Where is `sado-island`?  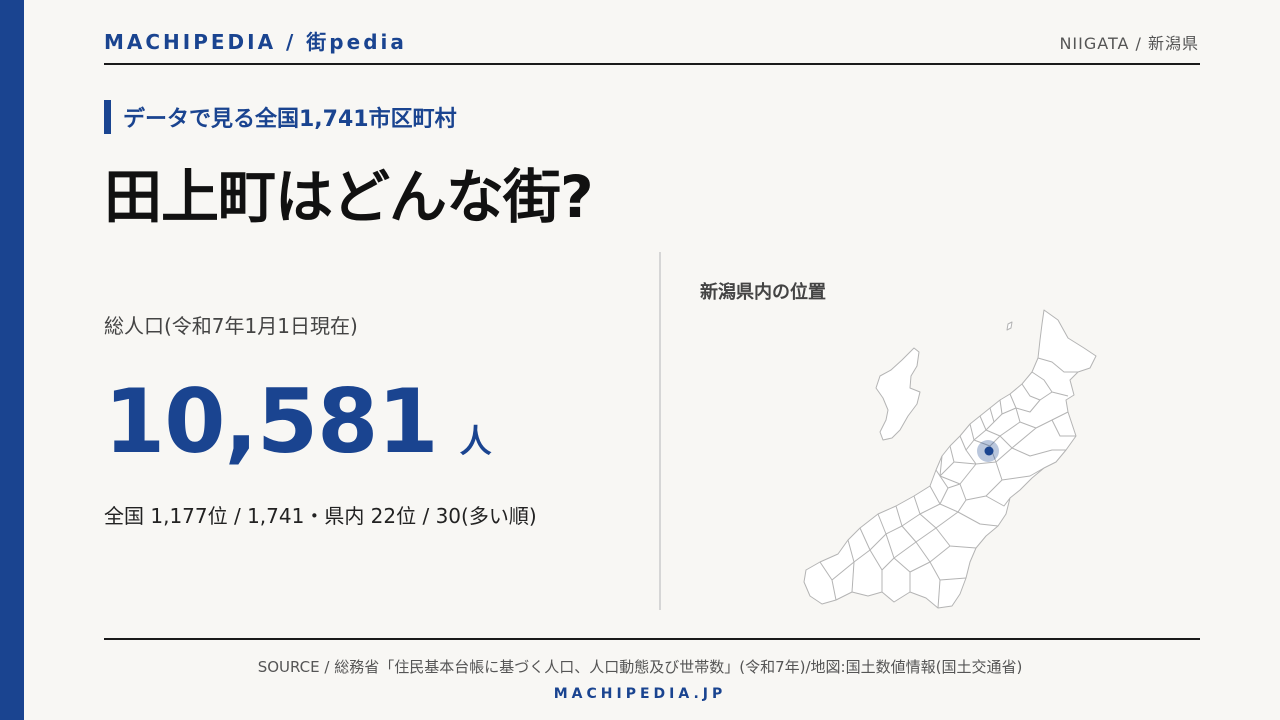 sado-island is located at coordinates (898, 394).